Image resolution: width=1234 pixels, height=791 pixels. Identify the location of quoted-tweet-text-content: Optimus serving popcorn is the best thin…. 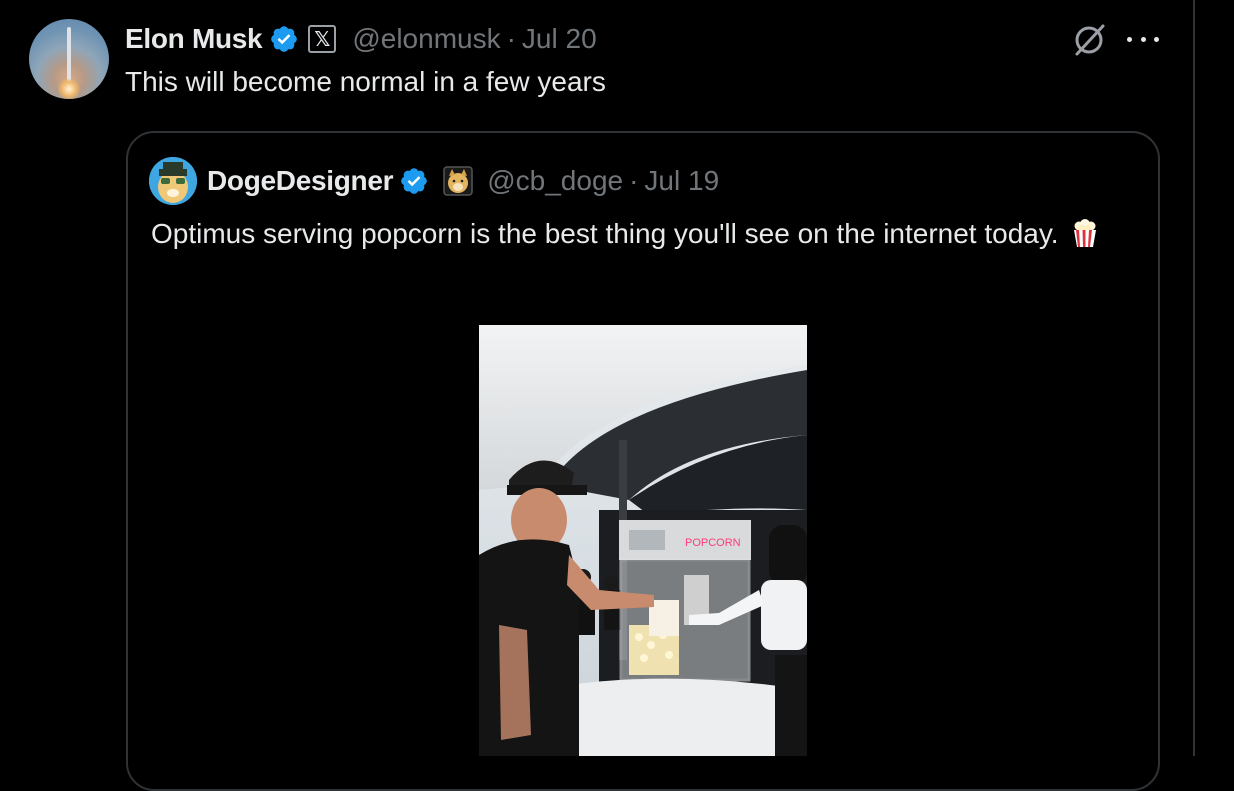
(605, 233).